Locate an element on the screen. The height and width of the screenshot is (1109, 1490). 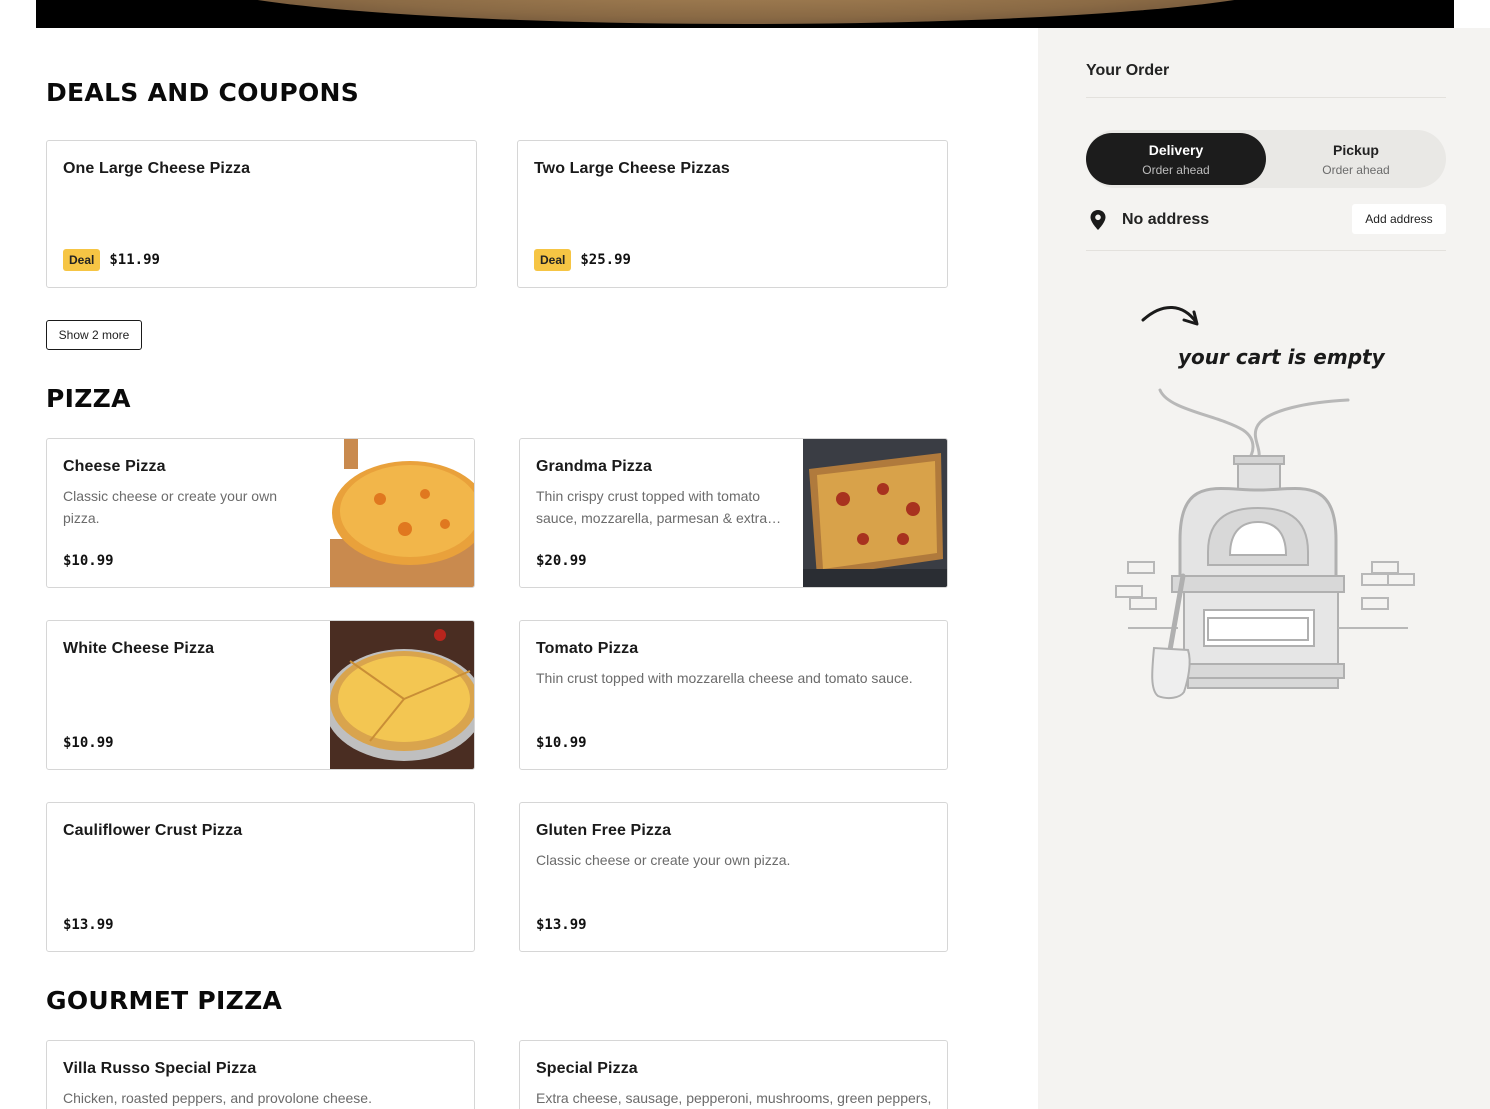
pizza-banner-photo is located at coordinates (746, 12).